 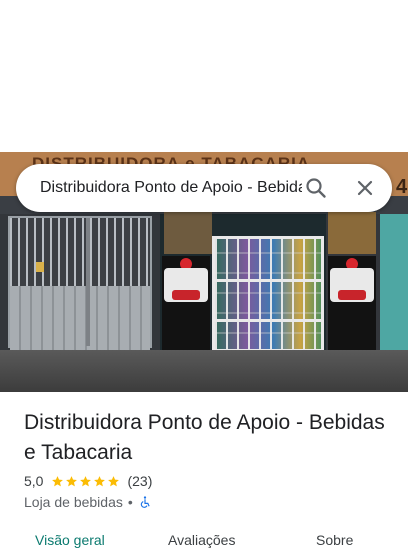 What do you see at coordinates (70, 540) in the screenshot?
I see `tab-overview: Visão geral` at bounding box center [70, 540].